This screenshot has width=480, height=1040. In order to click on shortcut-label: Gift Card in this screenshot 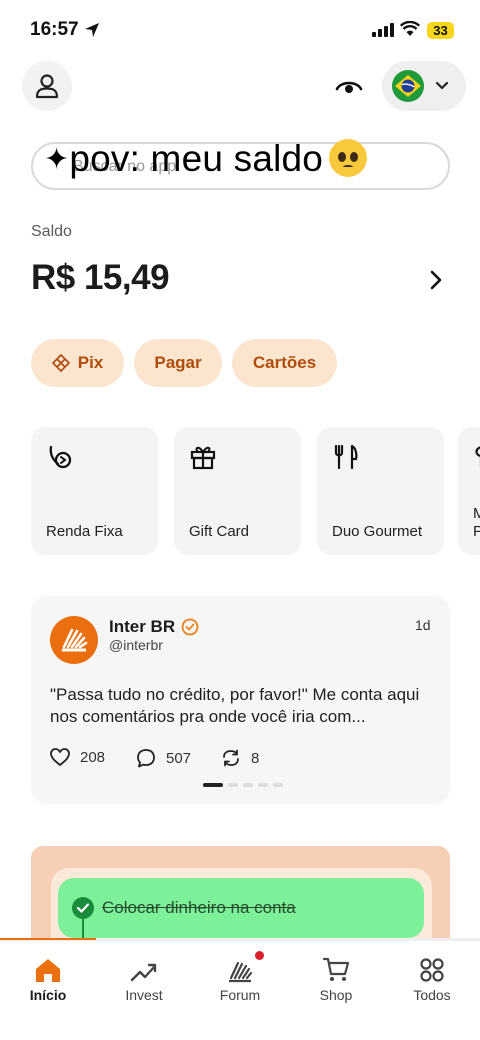, I will do `click(219, 531)`.